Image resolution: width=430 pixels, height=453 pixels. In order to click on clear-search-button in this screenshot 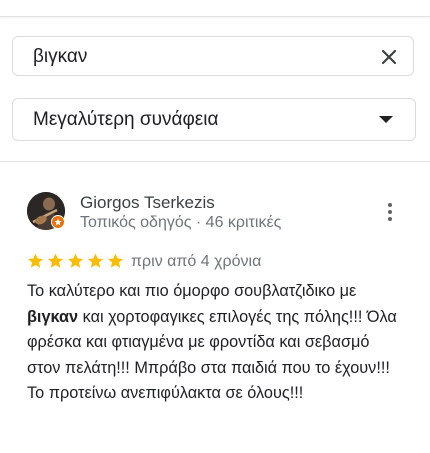, I will do `click(389, 57)`.